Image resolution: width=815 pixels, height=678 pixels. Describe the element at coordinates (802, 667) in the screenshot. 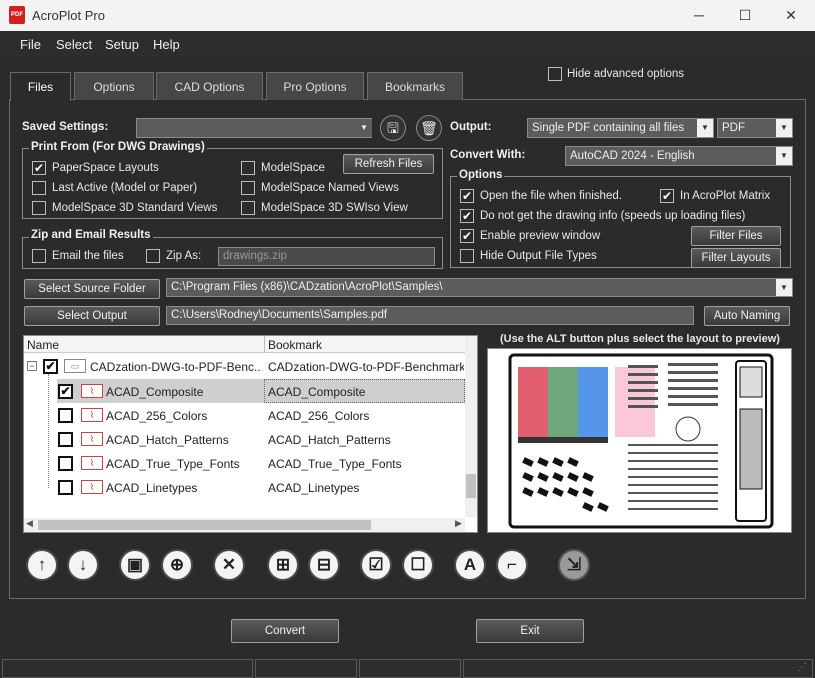

I see `resize-grip-icon: ⋰` at that location.